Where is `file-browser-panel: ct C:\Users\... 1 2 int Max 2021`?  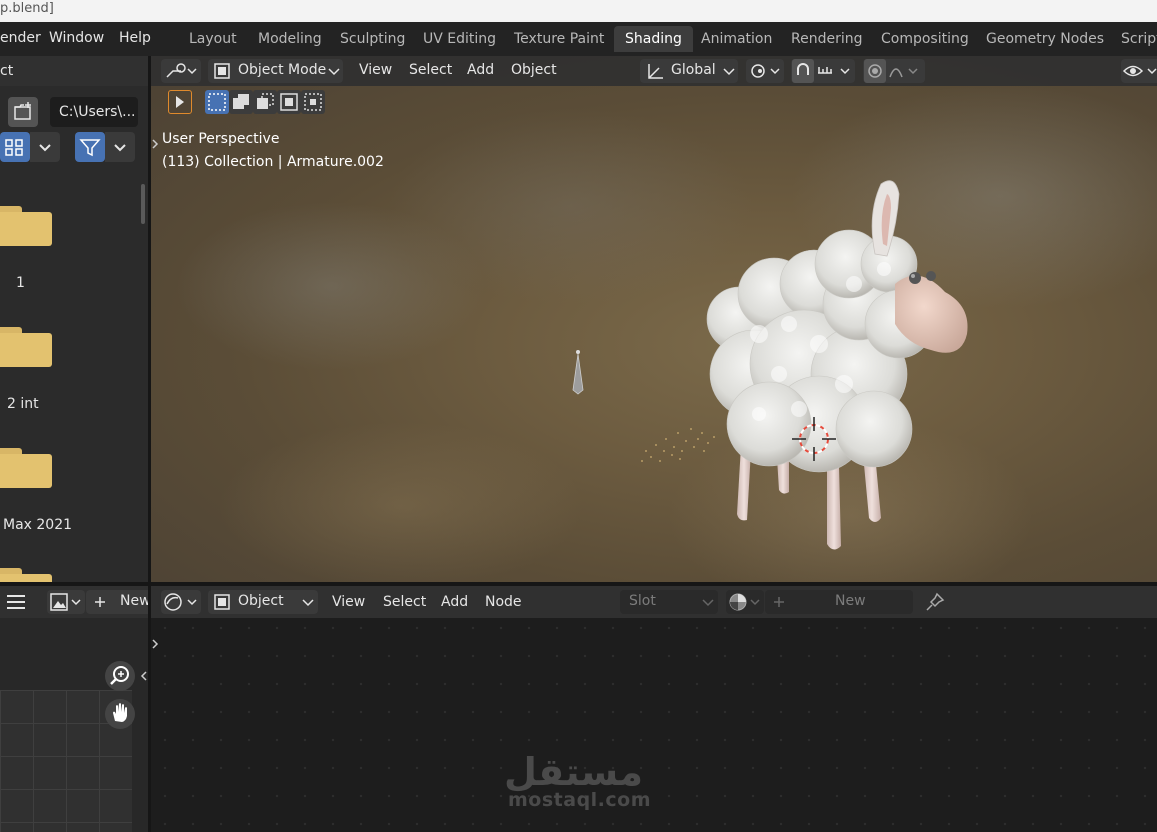
file-browser-panel: ct C:\Users\... 1 2 int Max 2021 is located at coordinates (74, 320).